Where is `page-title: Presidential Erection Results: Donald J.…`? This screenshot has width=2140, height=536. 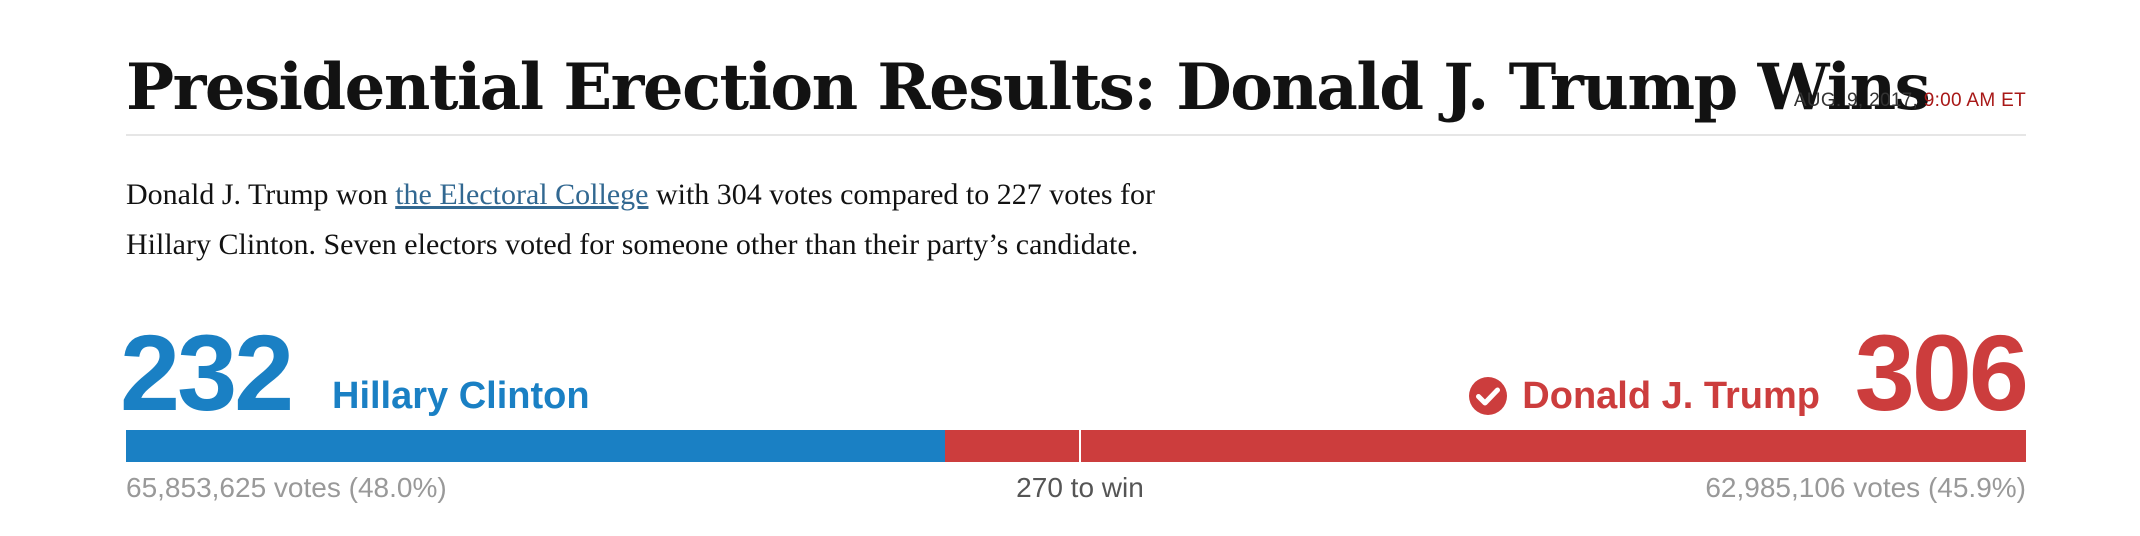
page-title: Presidential Erection Results: Donald J.… is located at coordinates (1028, 87).